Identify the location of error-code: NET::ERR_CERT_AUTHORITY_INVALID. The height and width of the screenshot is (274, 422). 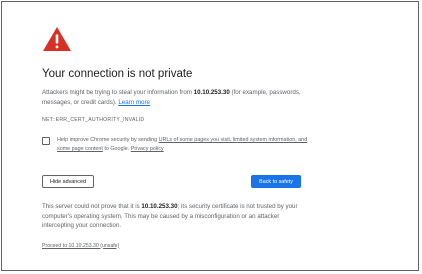
(93, 120).